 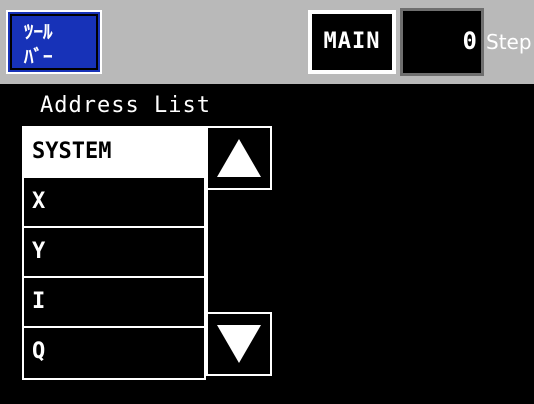 I want to click on tool-box-icon: ﾂｰﾙ ﾊﾞｰ, so click(x=38, y=44).